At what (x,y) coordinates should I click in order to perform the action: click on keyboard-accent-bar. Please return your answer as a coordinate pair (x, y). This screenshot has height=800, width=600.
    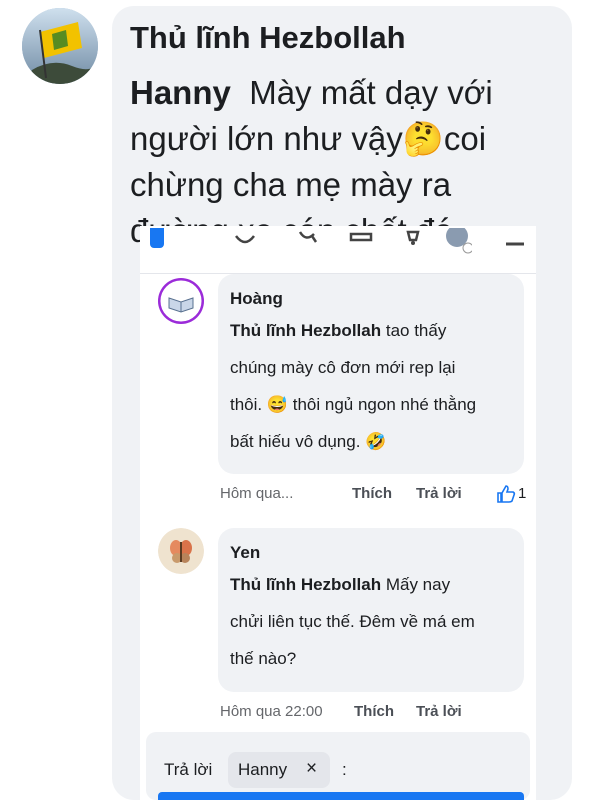
    Looking at the image, I should click on (341, 796).